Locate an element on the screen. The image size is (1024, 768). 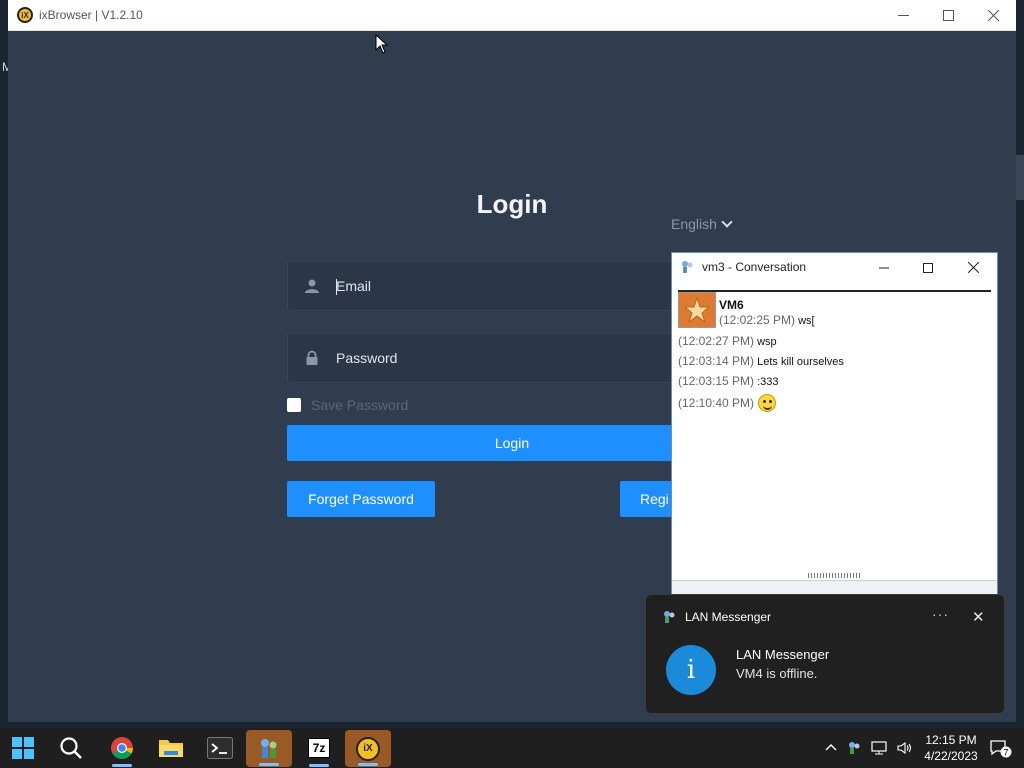
ixbrowser-titlebar: iX ixBrowser | V1.2.10 is located at coordinates (512, 15).